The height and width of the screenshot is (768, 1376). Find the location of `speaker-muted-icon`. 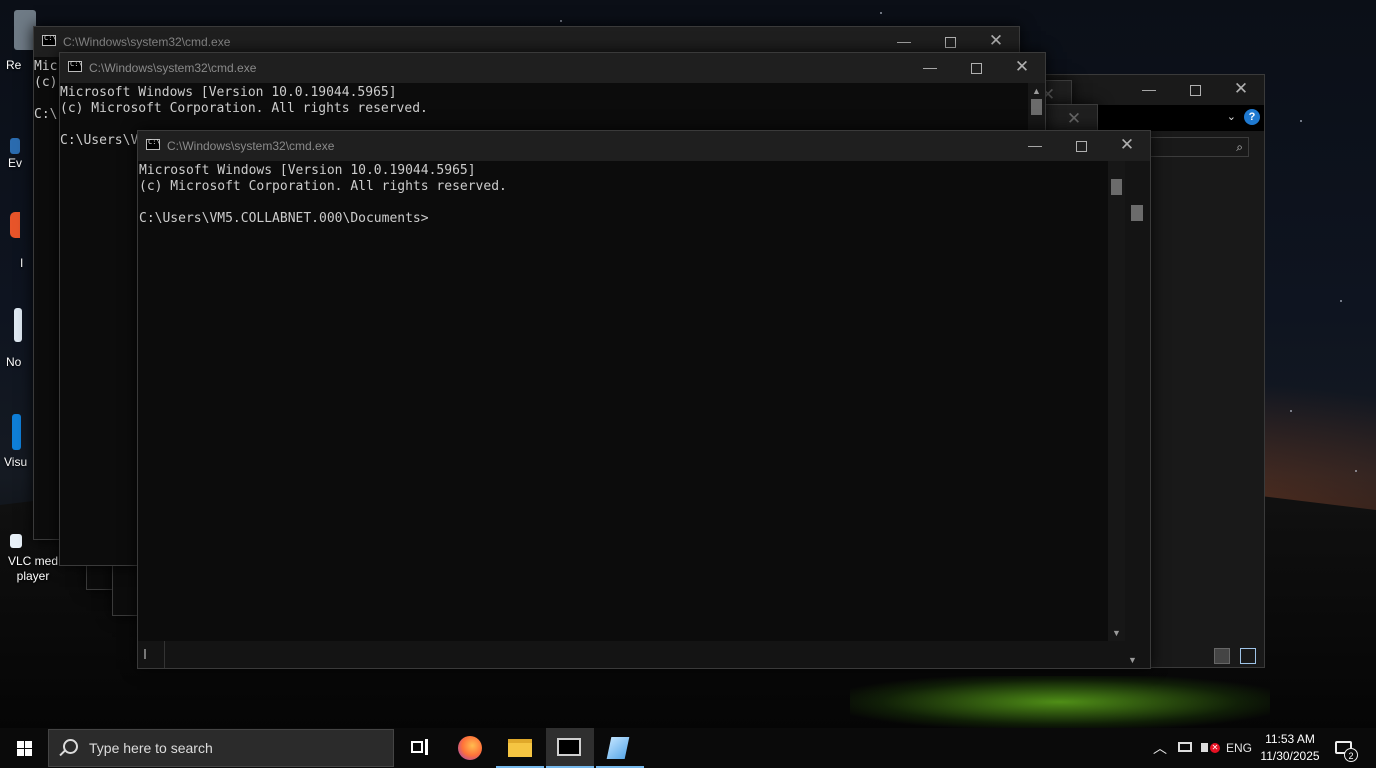

speaker-muted-icon is located at coordinates (1204, 747).